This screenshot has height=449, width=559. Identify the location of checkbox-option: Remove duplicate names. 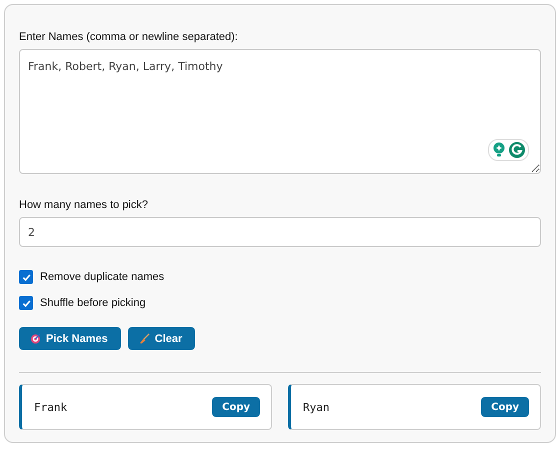
(280, 277).